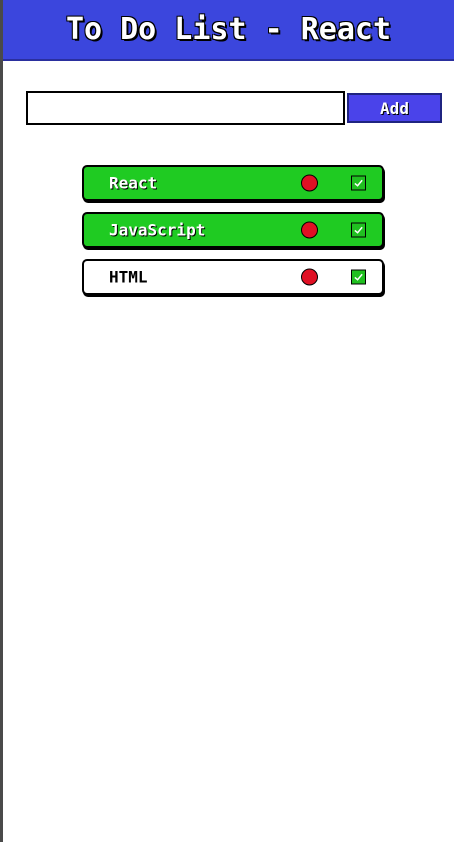 The height and width of the screenshot is (842, 454). Describe the element at coordinates (233, 183) in the screenshot. I see `todo-item: React` at that location.